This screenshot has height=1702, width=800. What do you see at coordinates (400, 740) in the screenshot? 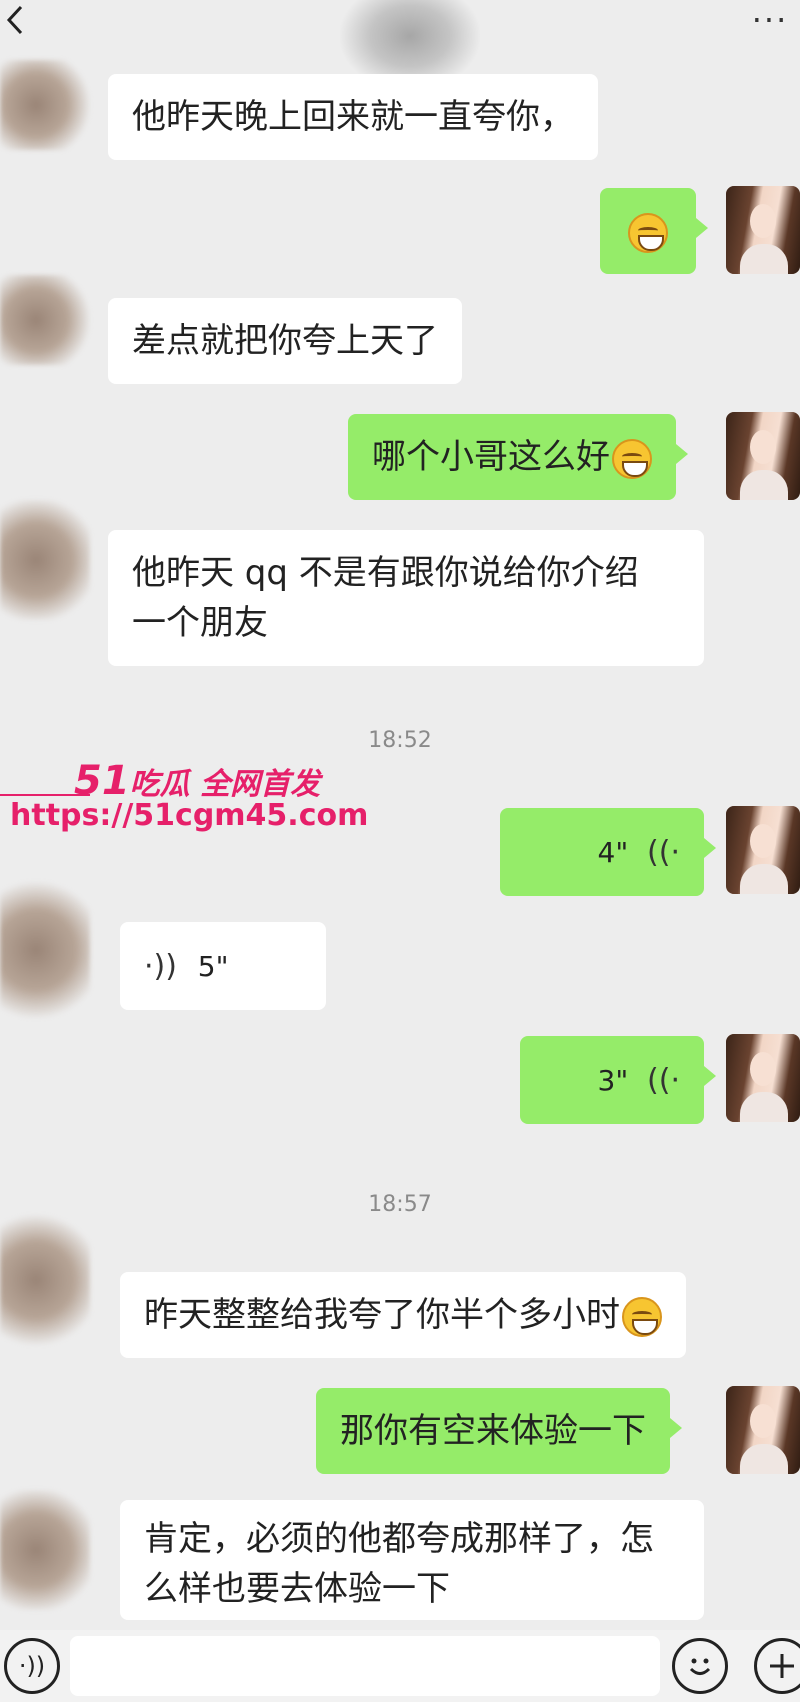
I see `timestamp: 18:52` at bounding box center [400, 740].